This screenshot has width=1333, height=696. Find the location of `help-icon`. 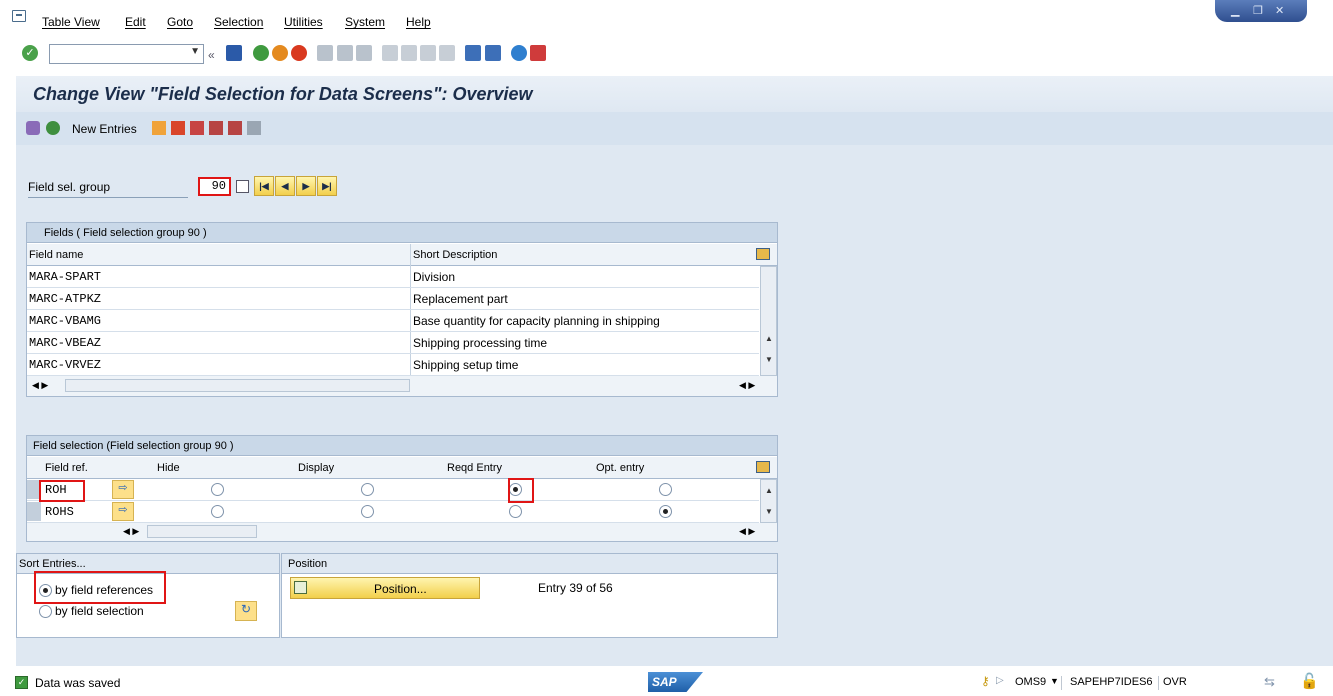

help-icon is located at coordinates (519, 53).